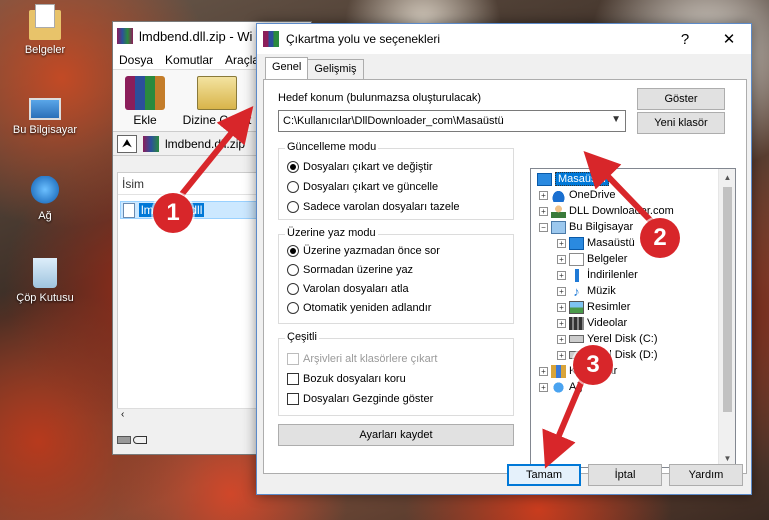 Image resolution: width=769 pixels, height=520 pixels. Describe the element at coordinates (140, 440) in the screenshot. I see `key-icon` at that location.